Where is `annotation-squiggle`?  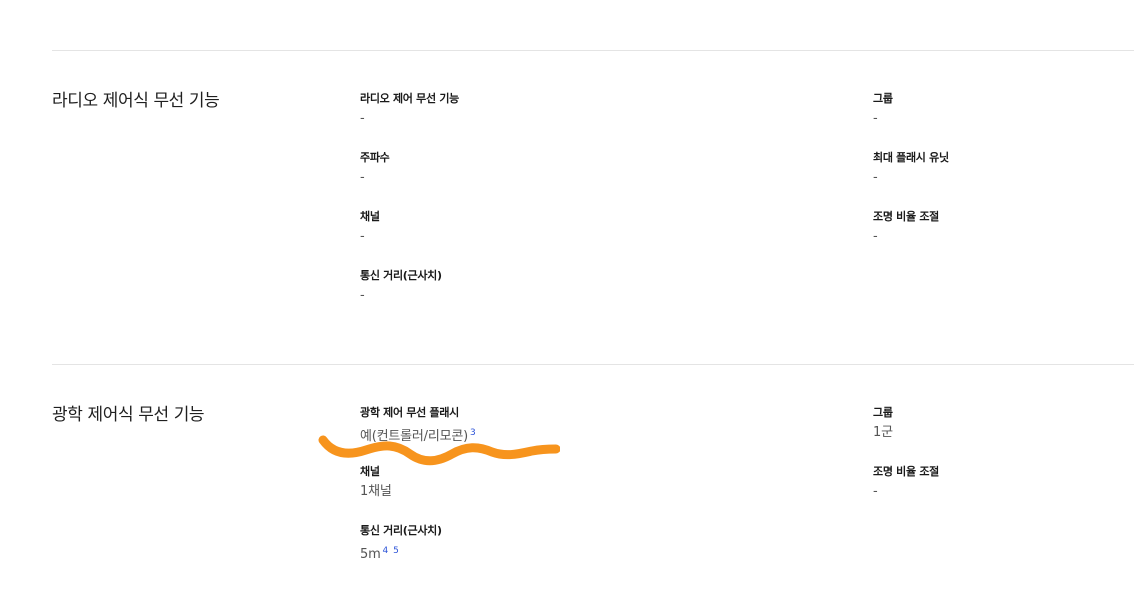
annotation-squiggle is located at coordinates (439, 450).